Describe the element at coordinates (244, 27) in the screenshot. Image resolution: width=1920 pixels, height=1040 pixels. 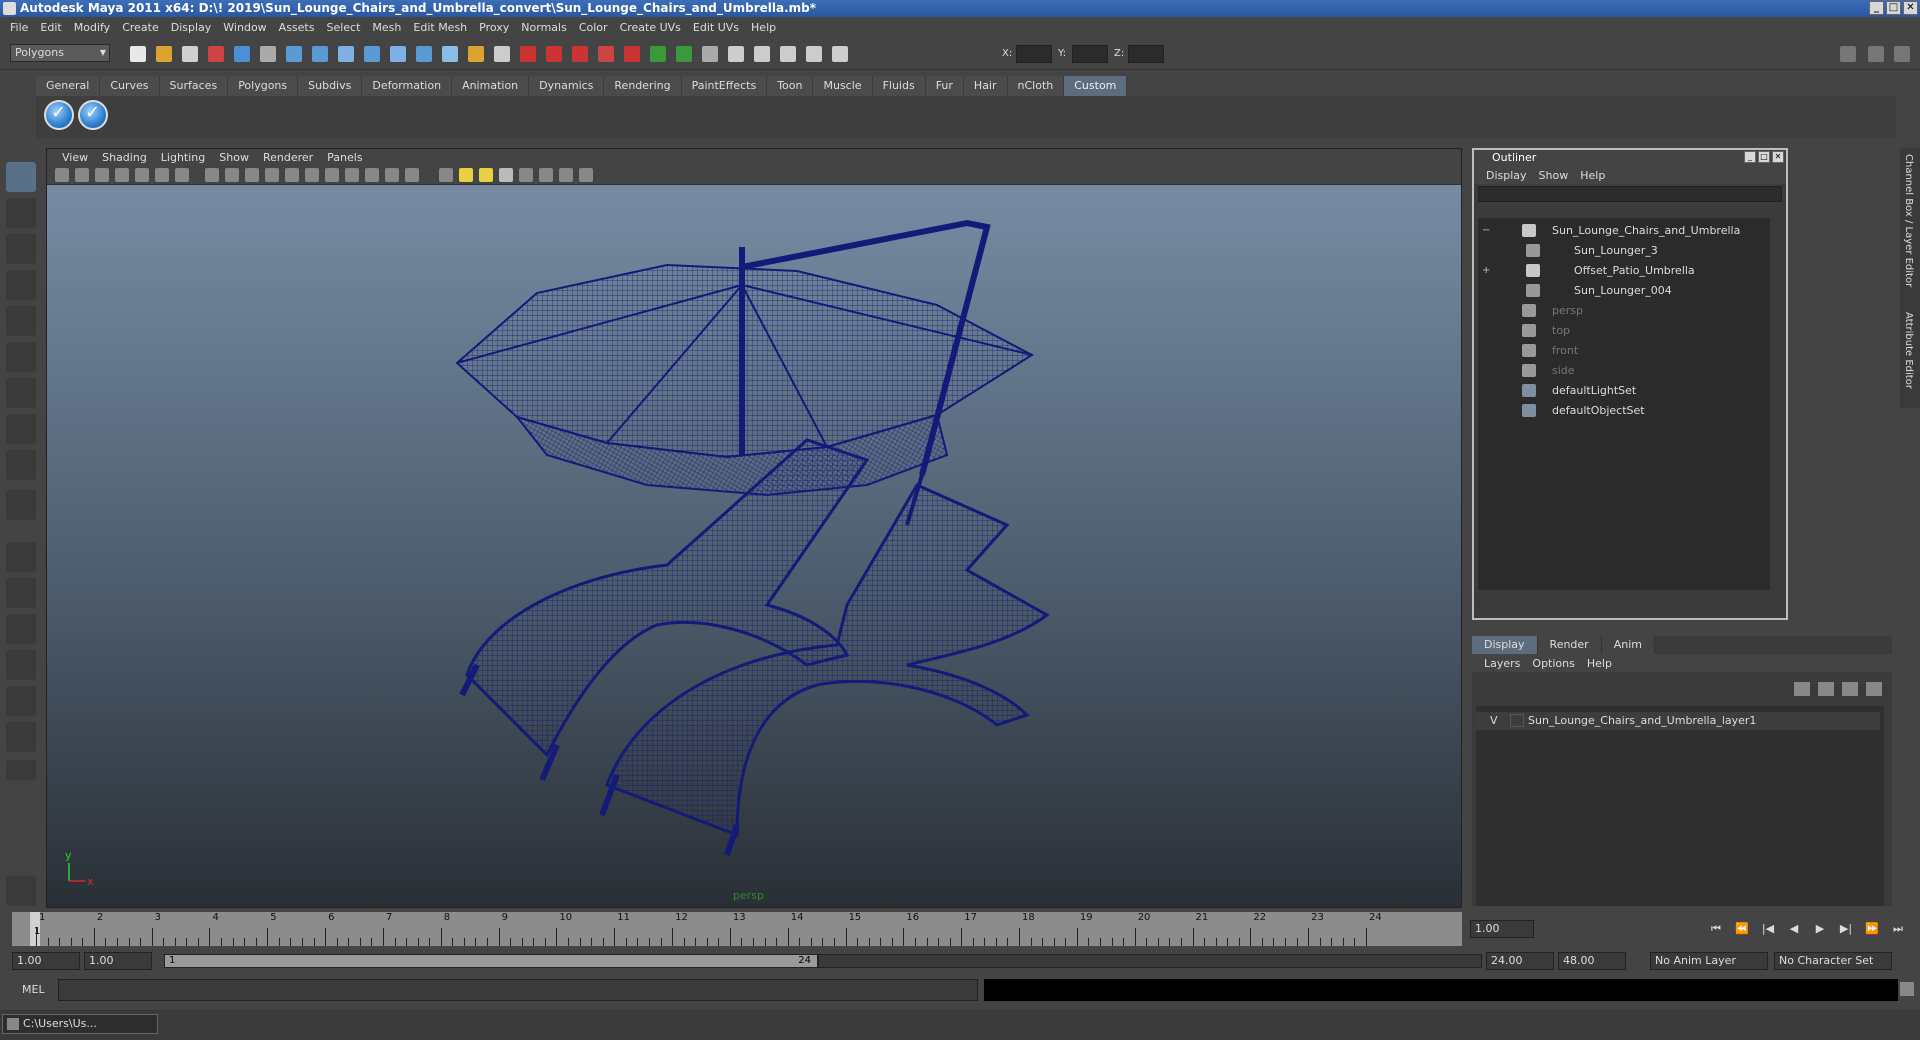
I see `menu-window: Window` at that location.